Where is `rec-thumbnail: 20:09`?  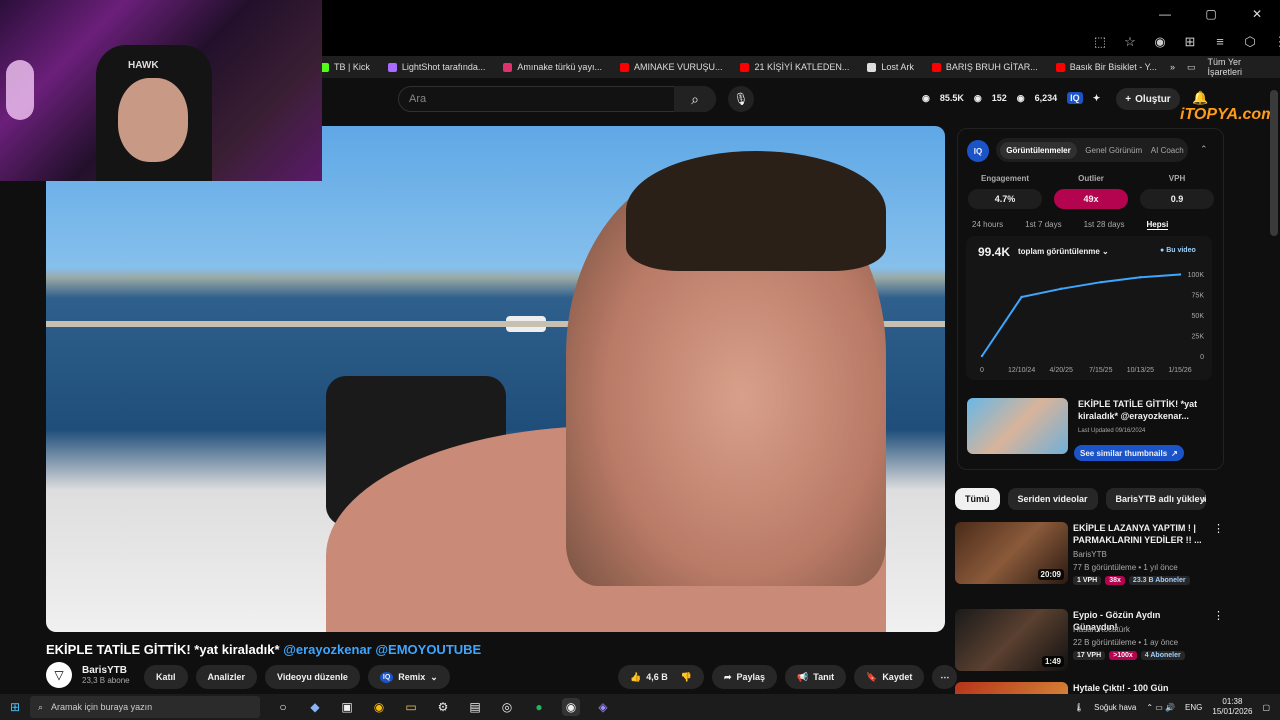 rec-thumbnail: 20:09 is located at coordinates (1011, 553).